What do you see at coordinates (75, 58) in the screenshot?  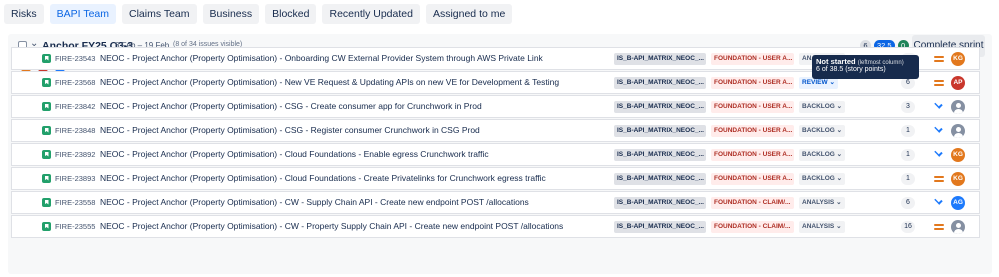 I see `issue-key: FIRE-23543` at bounding box center [75, 58].